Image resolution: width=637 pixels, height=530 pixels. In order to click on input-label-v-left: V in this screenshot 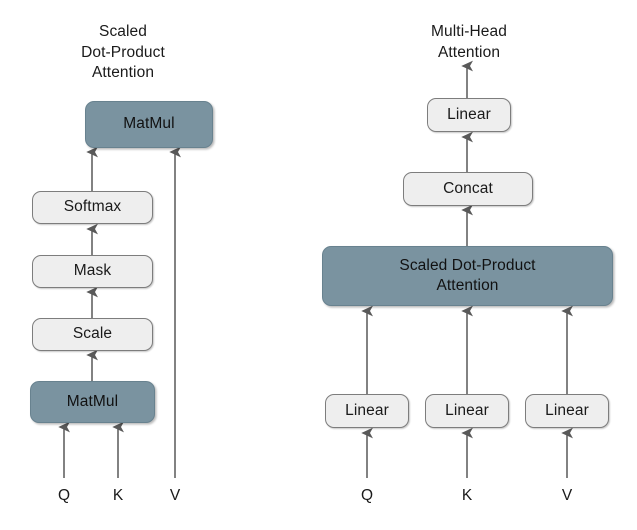, I will do `click(175, 495)`.